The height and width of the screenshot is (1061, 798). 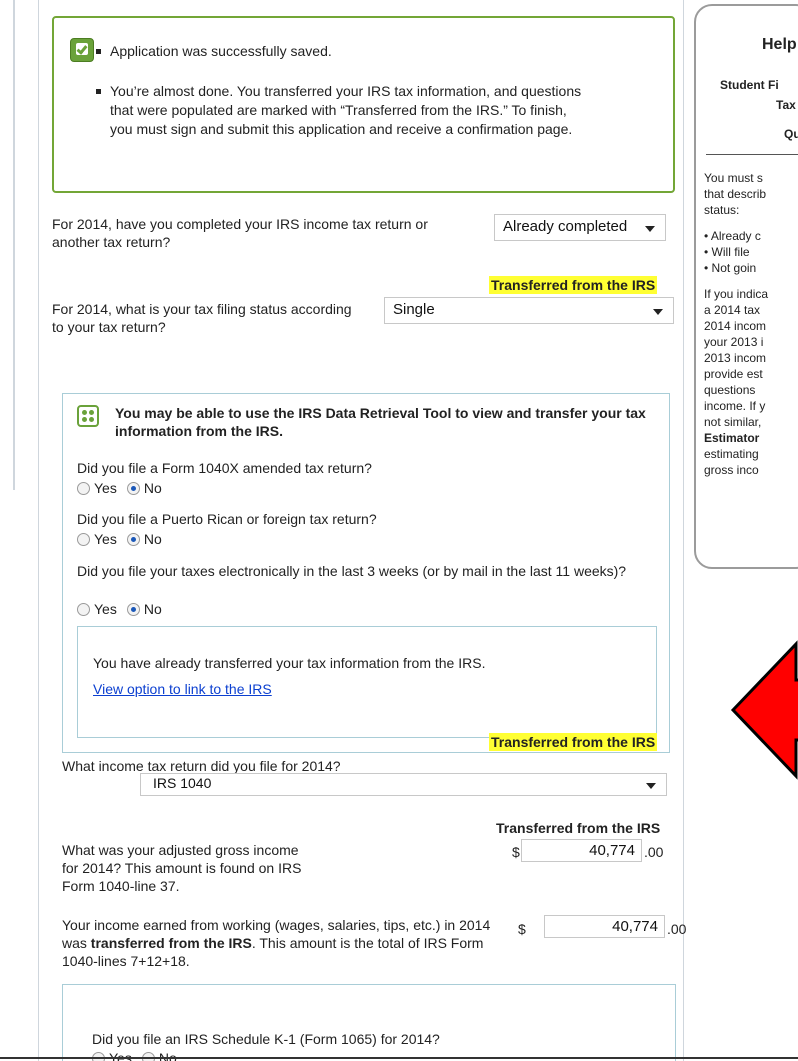 What do you see at coordinates (727, 252) in the screenshot?
I see `help-bullet-2: • Will file` at bounding box center [727, 252].